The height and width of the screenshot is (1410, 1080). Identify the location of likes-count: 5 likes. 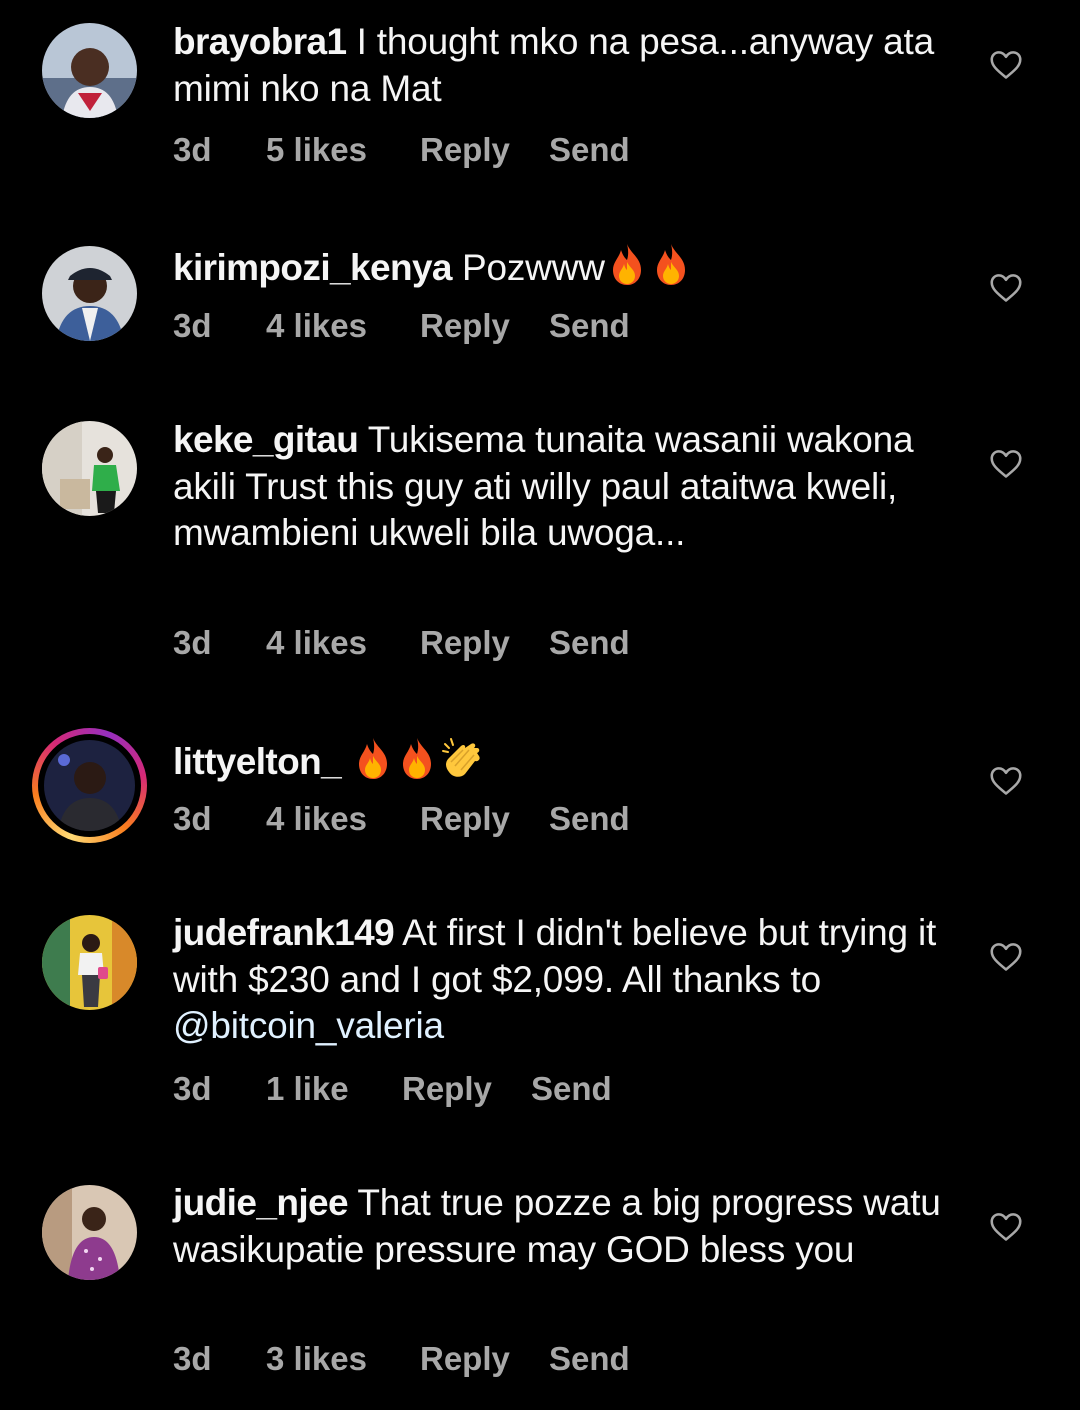
(316, 150).